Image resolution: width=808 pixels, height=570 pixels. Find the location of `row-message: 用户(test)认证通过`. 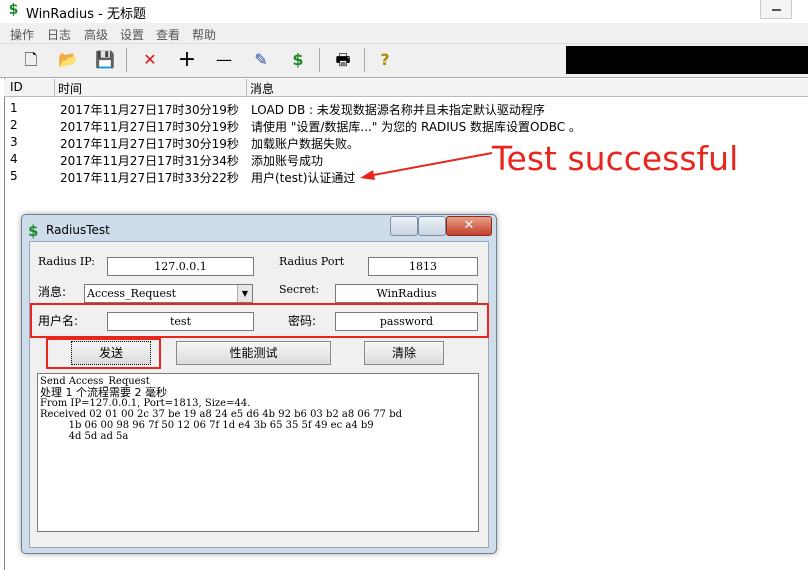

row-message: 用户(test)认证通过 is located at coordinates (303, 178).